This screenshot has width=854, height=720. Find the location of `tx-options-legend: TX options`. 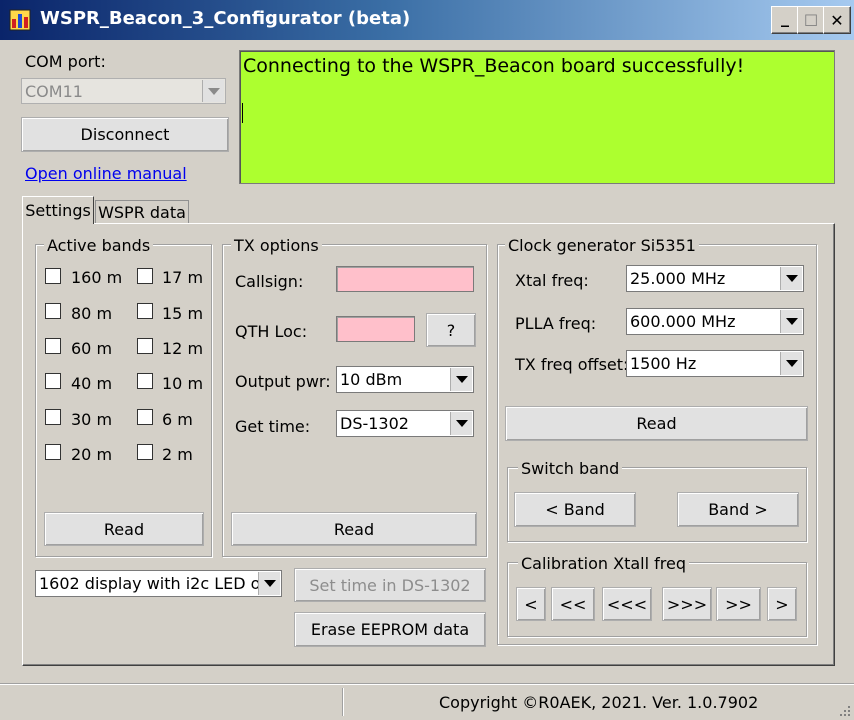

tx-options-legend: TX options is located at coordinates (276, 245).